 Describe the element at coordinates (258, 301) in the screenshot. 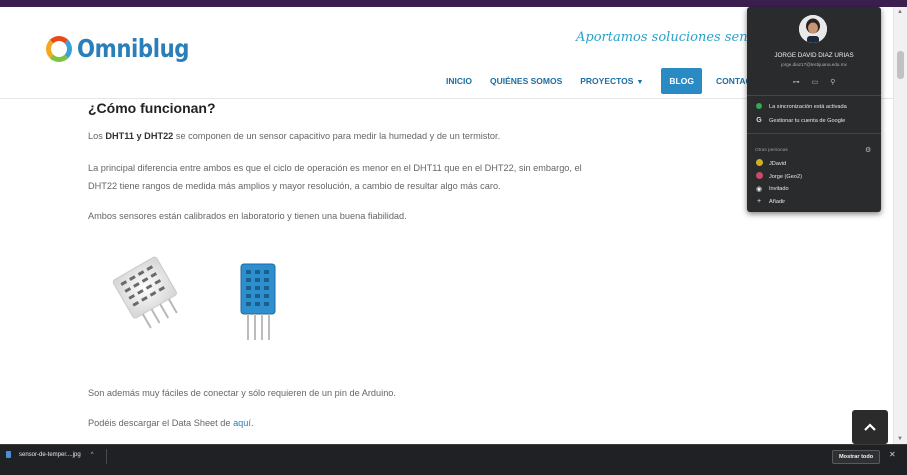

I see `dht11-sensor-image` at that location.